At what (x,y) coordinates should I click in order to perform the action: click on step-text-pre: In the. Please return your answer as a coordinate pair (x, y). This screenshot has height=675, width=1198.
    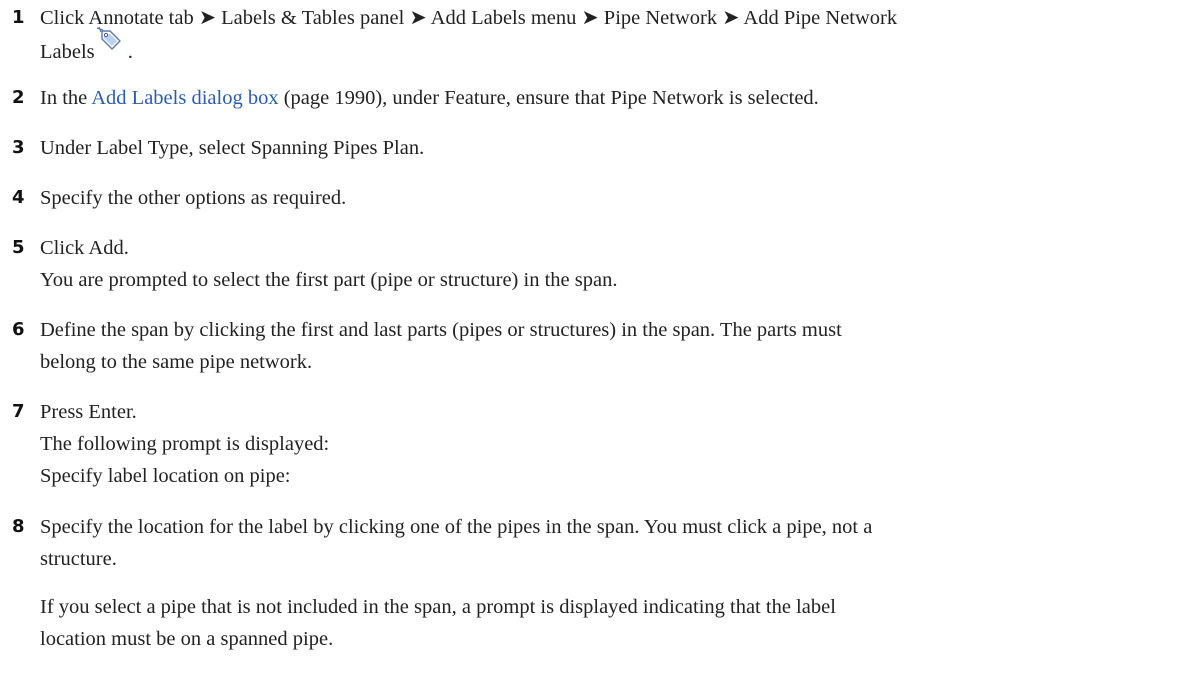
    Looking at the image, I should click on (66, 98).